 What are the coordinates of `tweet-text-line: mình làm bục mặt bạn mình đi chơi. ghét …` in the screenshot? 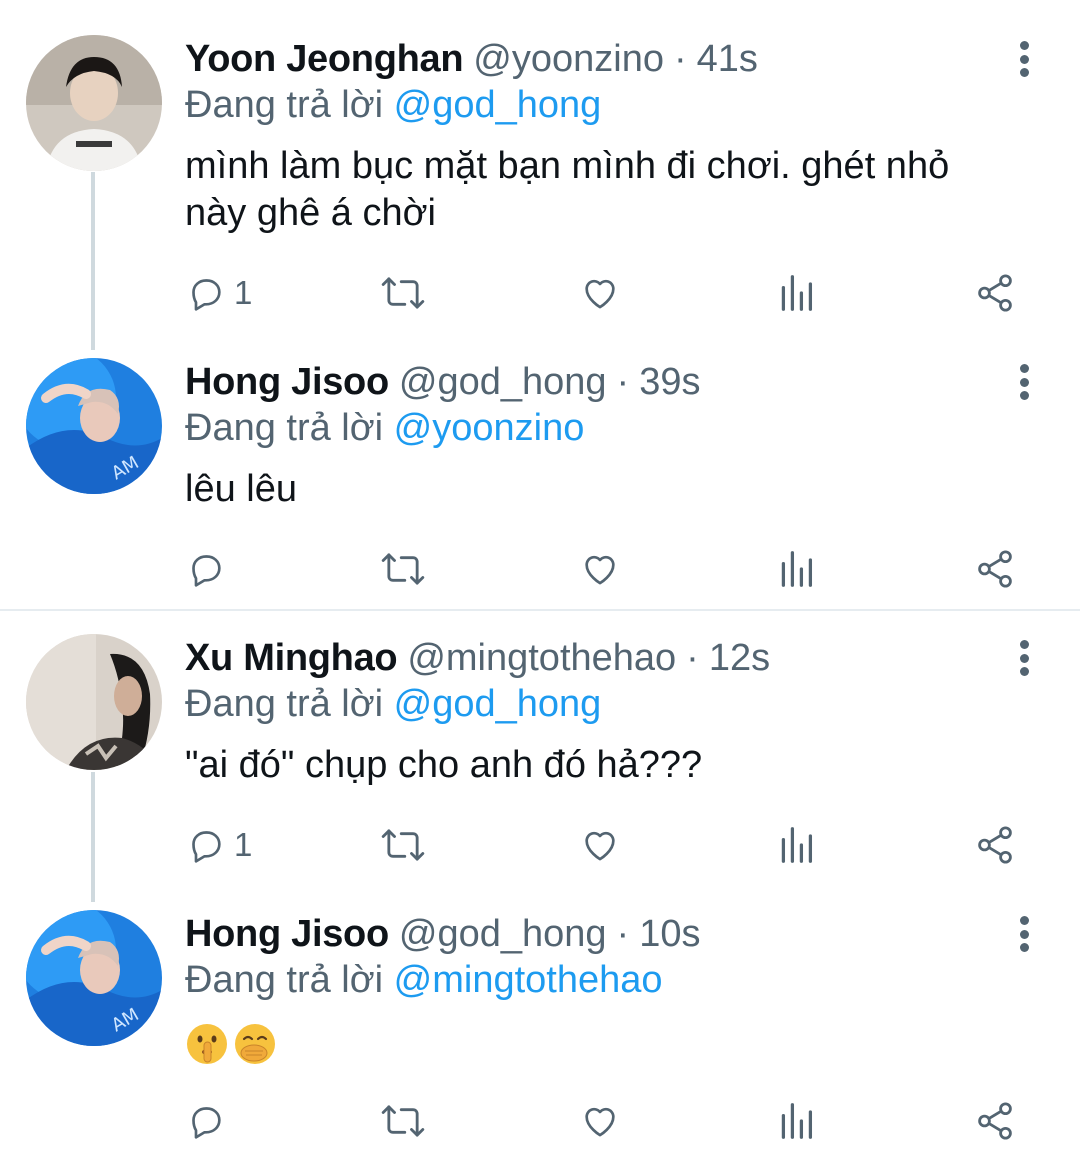 It's located at (567, 166).